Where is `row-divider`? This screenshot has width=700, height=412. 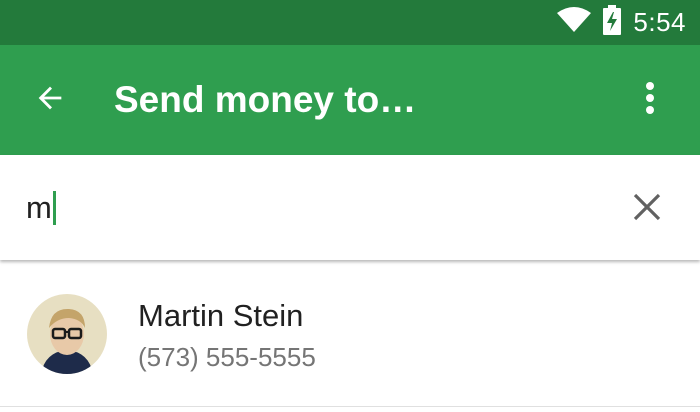 row-divider is located at coordinates (350, 406).